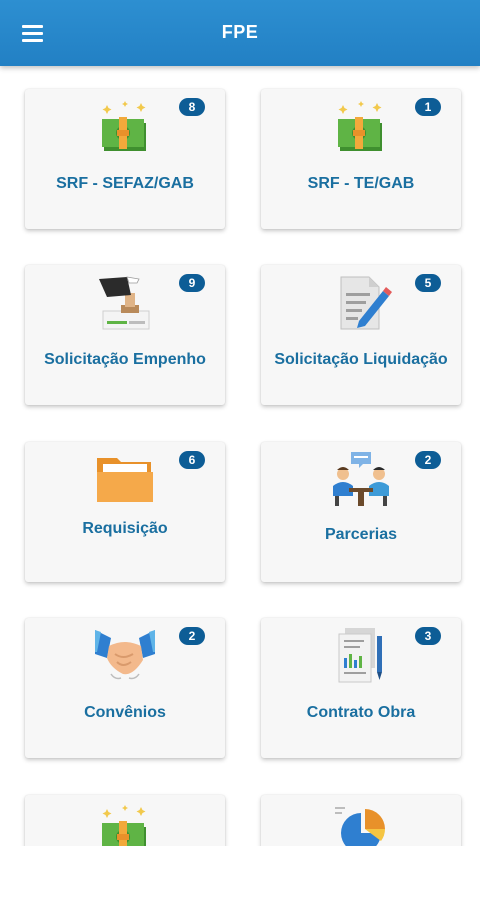 This screenshot has height=900, width=480. What do you see at coordinates (361, 335) in the screenshot?
I see `card-solicitacao-liquidacao: 5 Solicitação Liquidação` at bounding box center [361, 335].